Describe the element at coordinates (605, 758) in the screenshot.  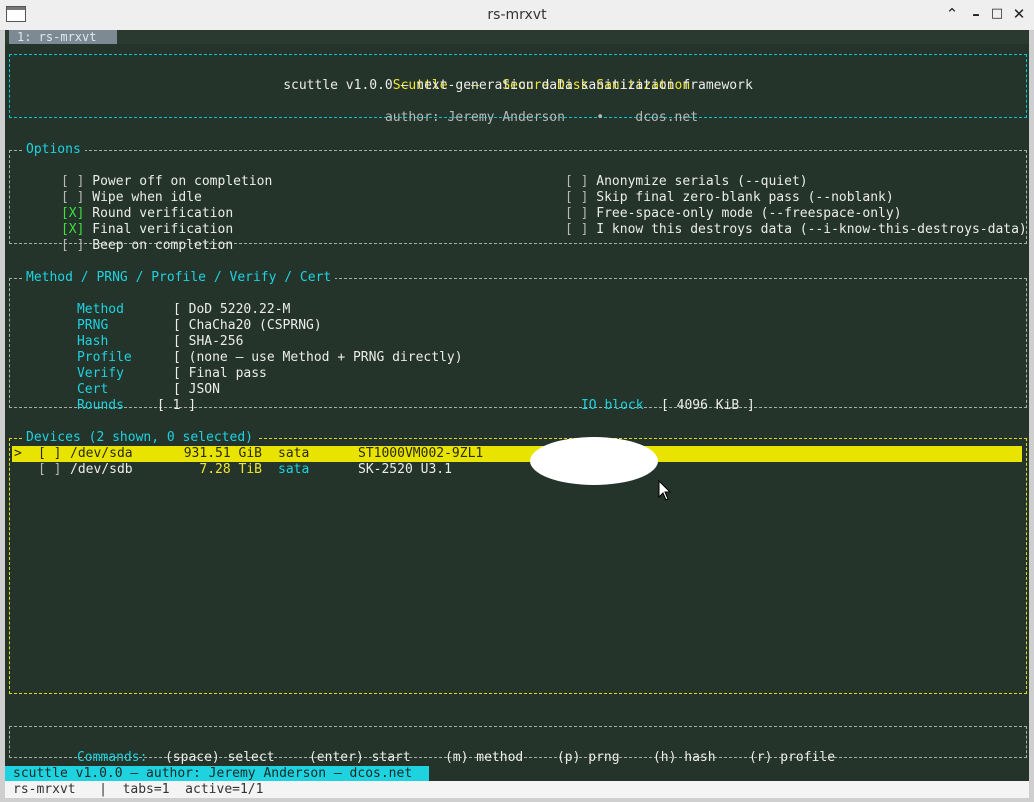
I see `command-prng: (p) prng` at that location.